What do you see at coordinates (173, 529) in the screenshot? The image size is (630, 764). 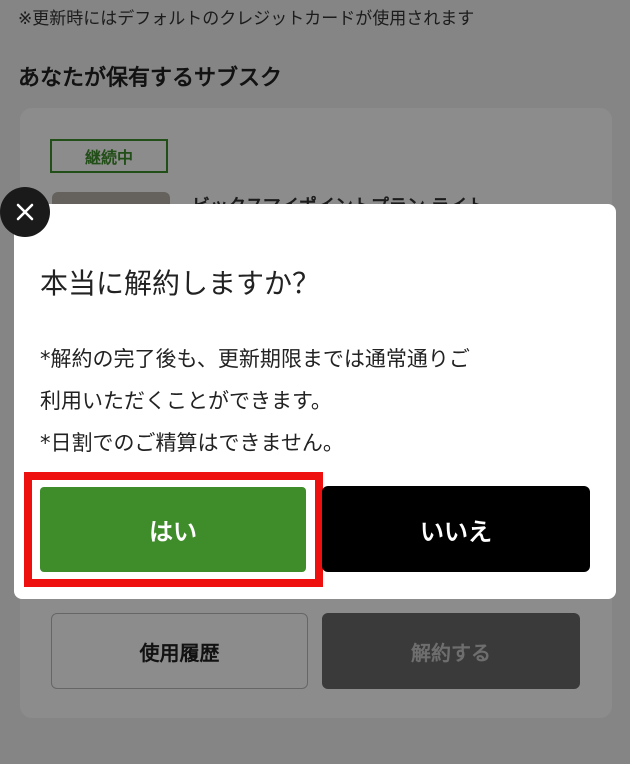 I see `confirm-yes-button: はい` at bounding box center [173, 529].